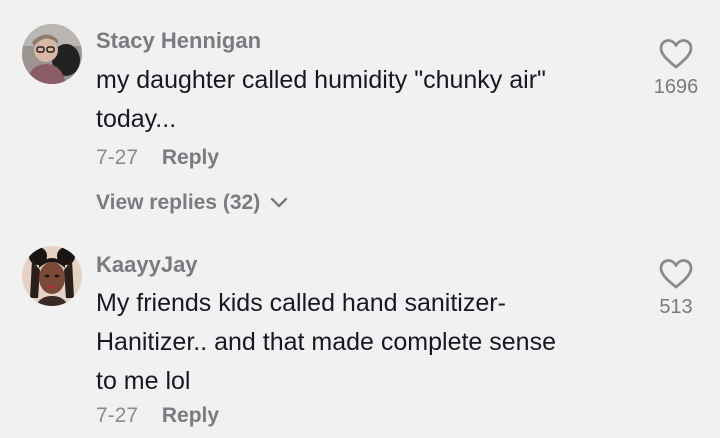 The height and width of the screenshot is (438, 720). What do you see at coordinates (178, 202) in the screenshot?
I see `view-replies-label: View replies (32)` at bounding box center [178, 202].